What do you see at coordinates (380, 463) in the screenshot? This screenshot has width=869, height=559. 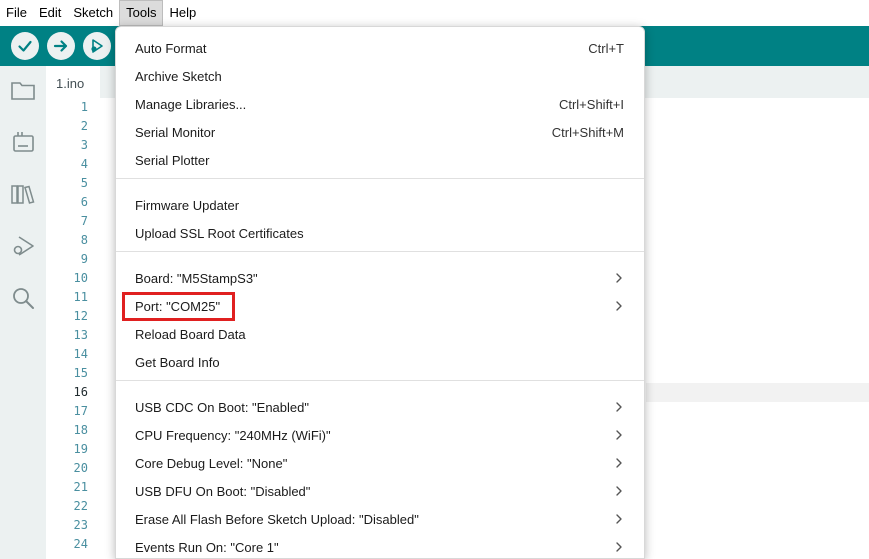 I see `menu-item-core-debug-level-none: Core Debug Level: "None"` at bounding box center [380, 463].